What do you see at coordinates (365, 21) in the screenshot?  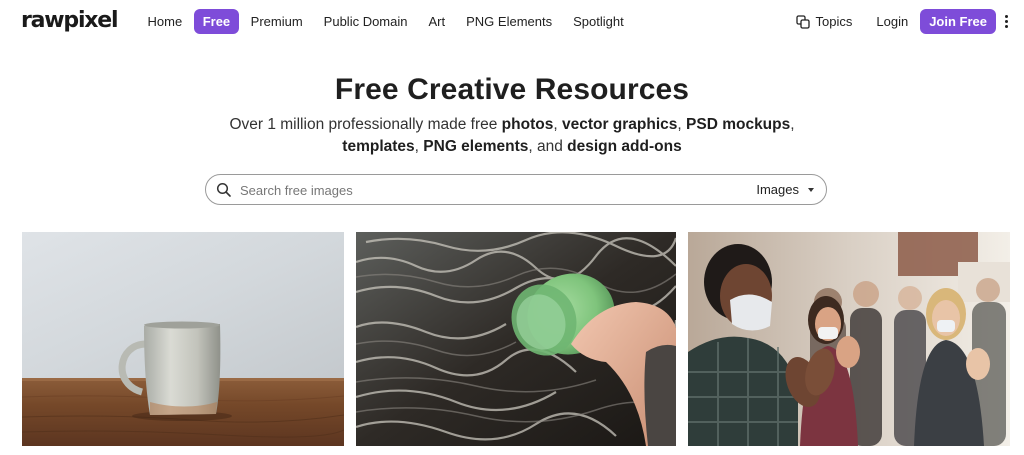 I see `nav-public-domain: Public Domain` at bounding box center [365, 21].